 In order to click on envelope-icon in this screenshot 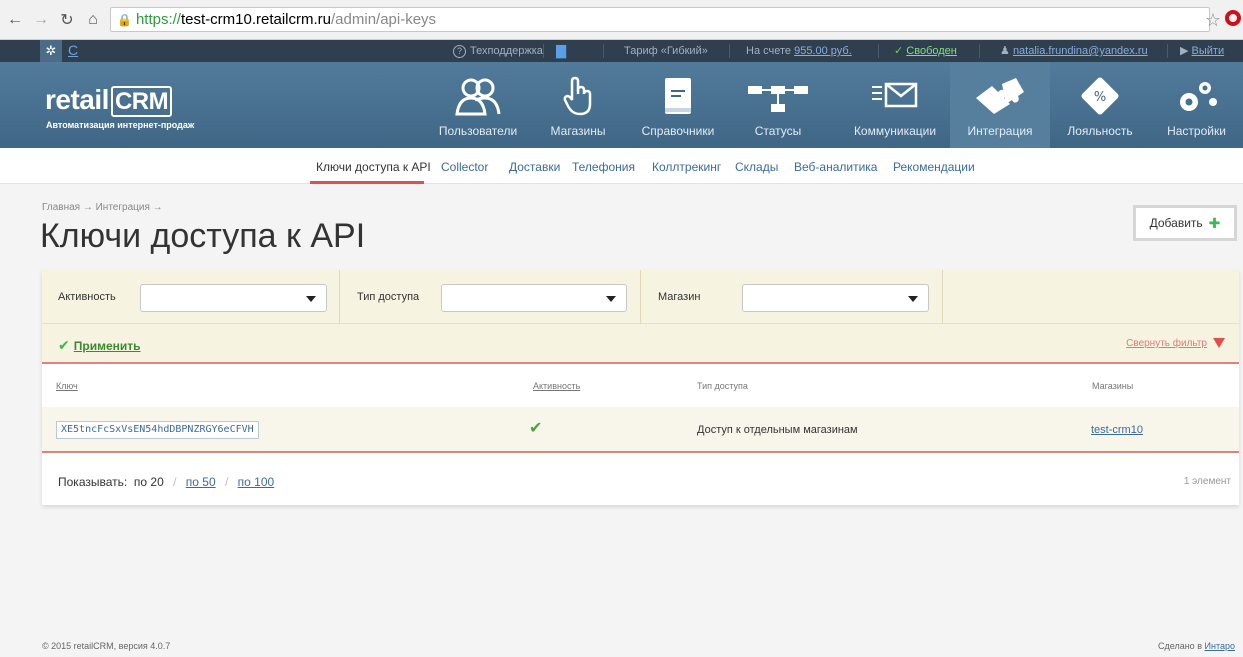, I will do `click(895, 96)`.